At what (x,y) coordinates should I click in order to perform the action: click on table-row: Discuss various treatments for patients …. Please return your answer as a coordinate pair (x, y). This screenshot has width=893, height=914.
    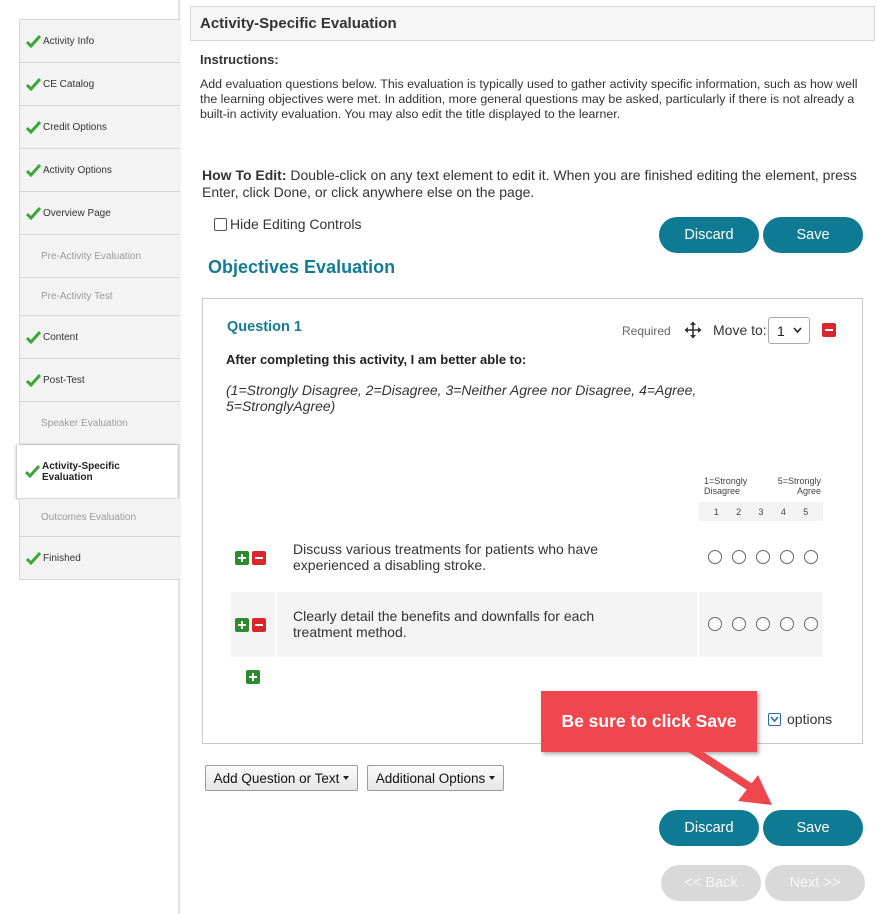
    Looking at the image, I should click on (527, 557).